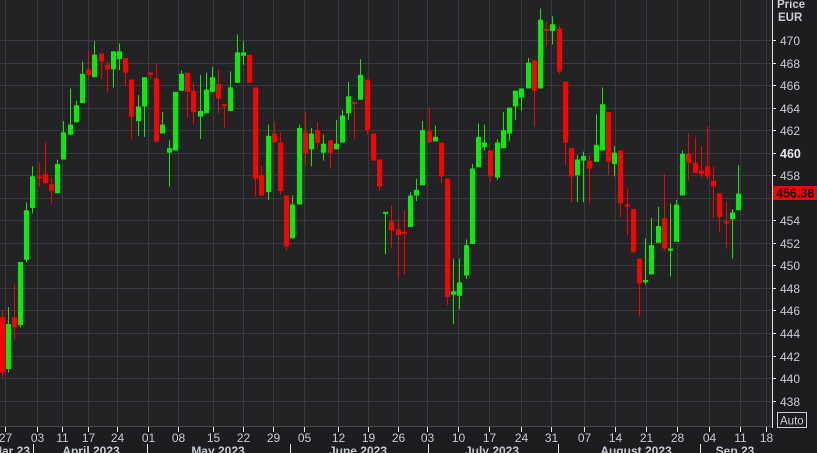 Image resolution: width=817 pixels, height=453 pixels. What do you see at coordinates (149, 438) in the screenshot?
I see `date-tick-label: 01` at bounding box center [149, 438].